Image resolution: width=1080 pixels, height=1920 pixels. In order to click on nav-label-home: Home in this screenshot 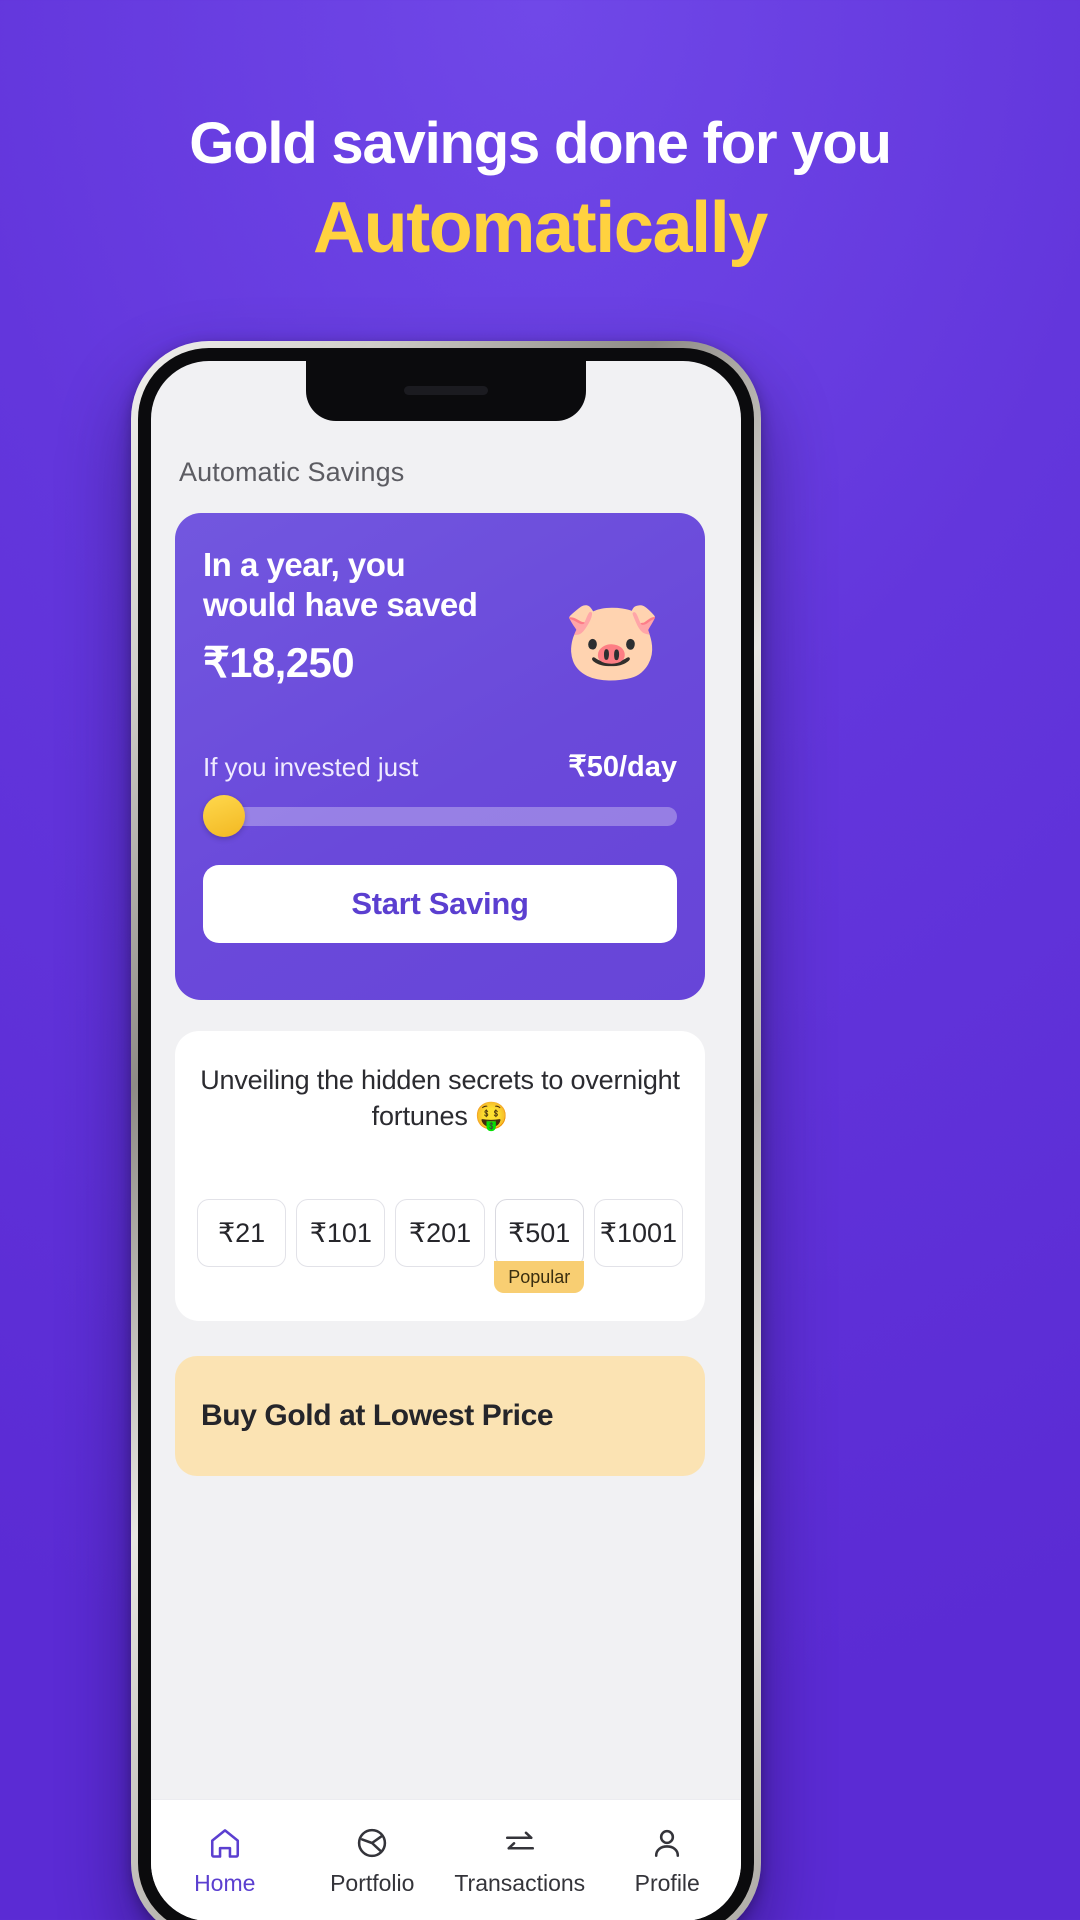, I will do `click(225, 1882)`.